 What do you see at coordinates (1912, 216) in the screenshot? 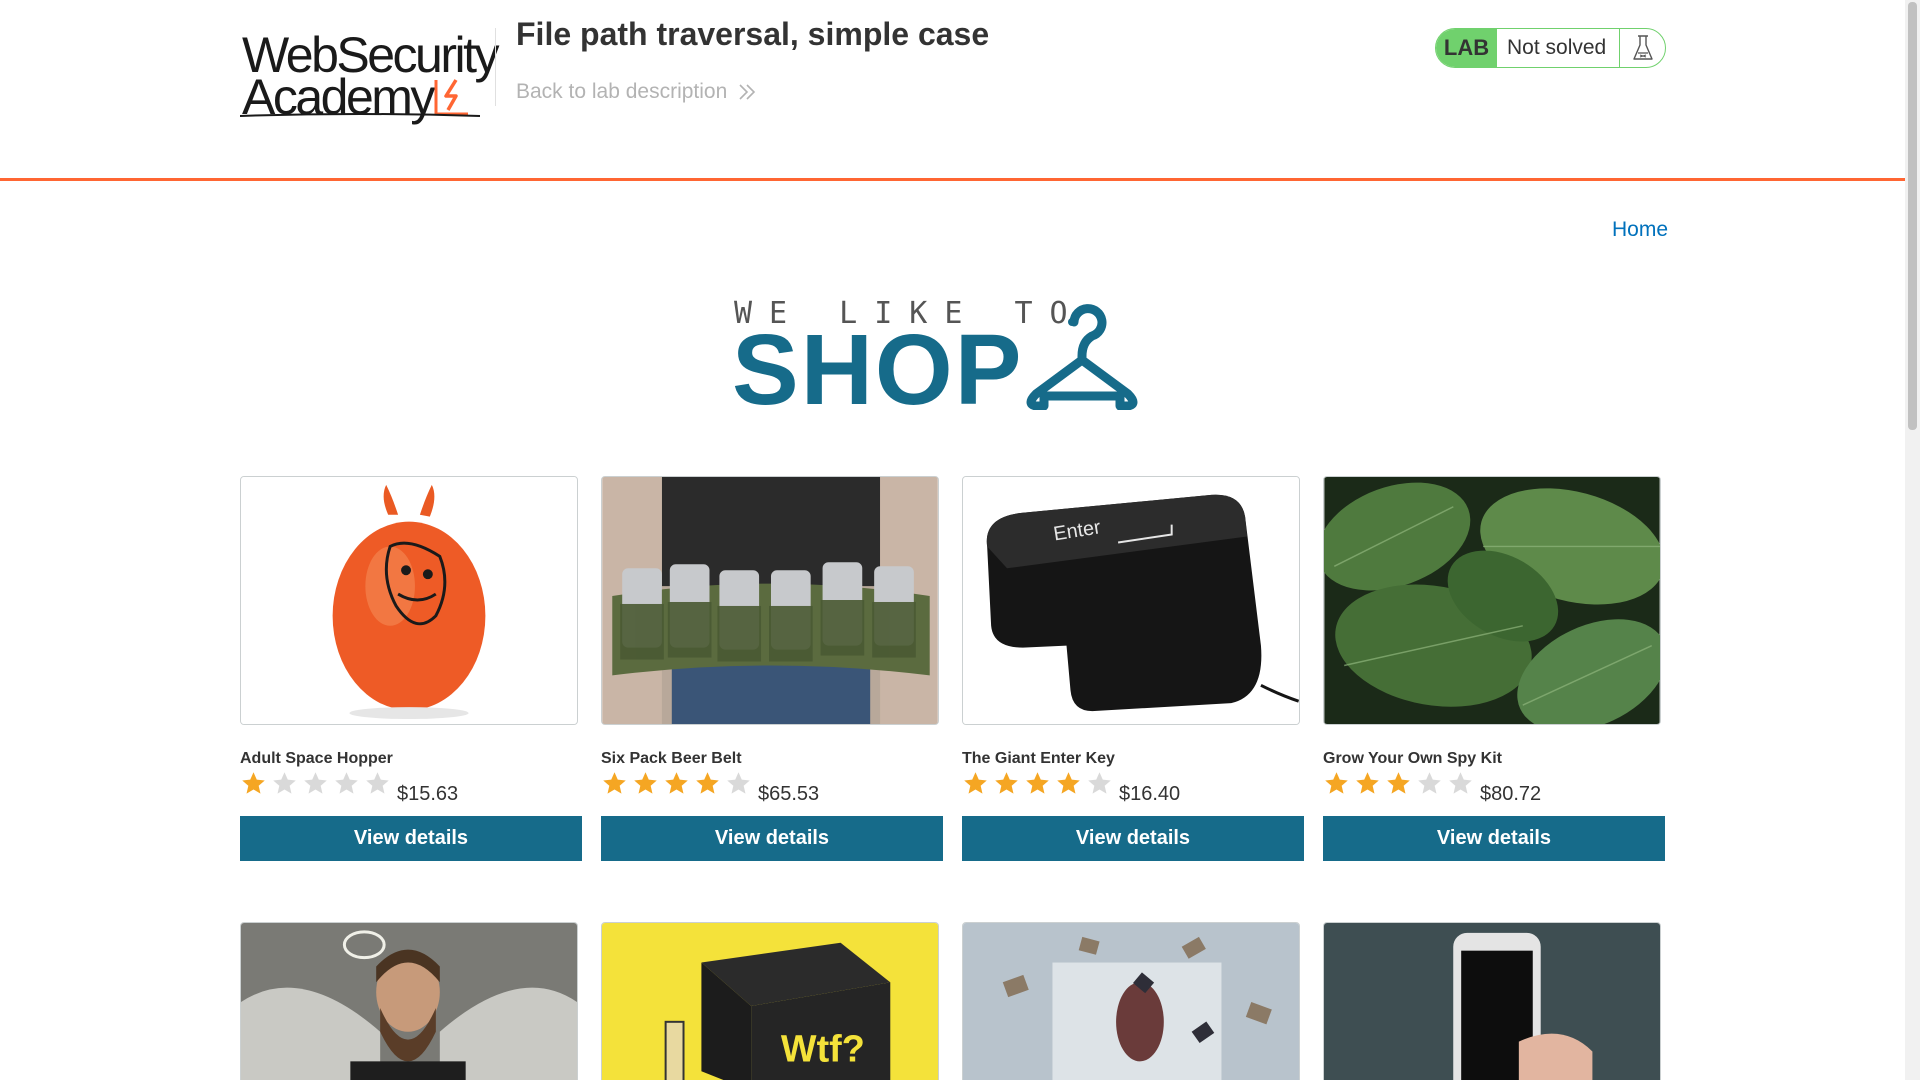
I see `scrollbar-thumb` at bounding box center [1912, 216].